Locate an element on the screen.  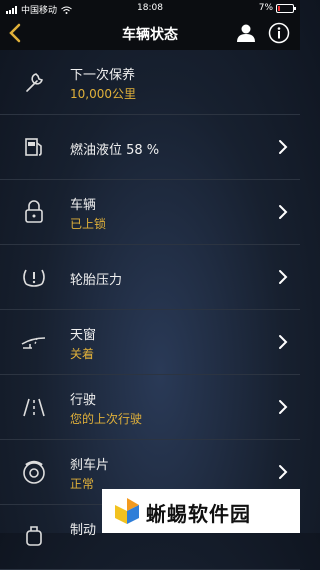
clock: 18:08 is located at coordinates (150, 8).